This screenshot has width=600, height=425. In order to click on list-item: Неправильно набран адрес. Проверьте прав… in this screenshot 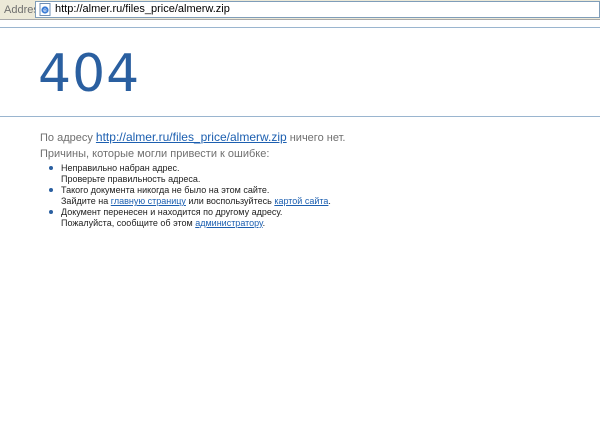, I will do `click(189, 174)`.